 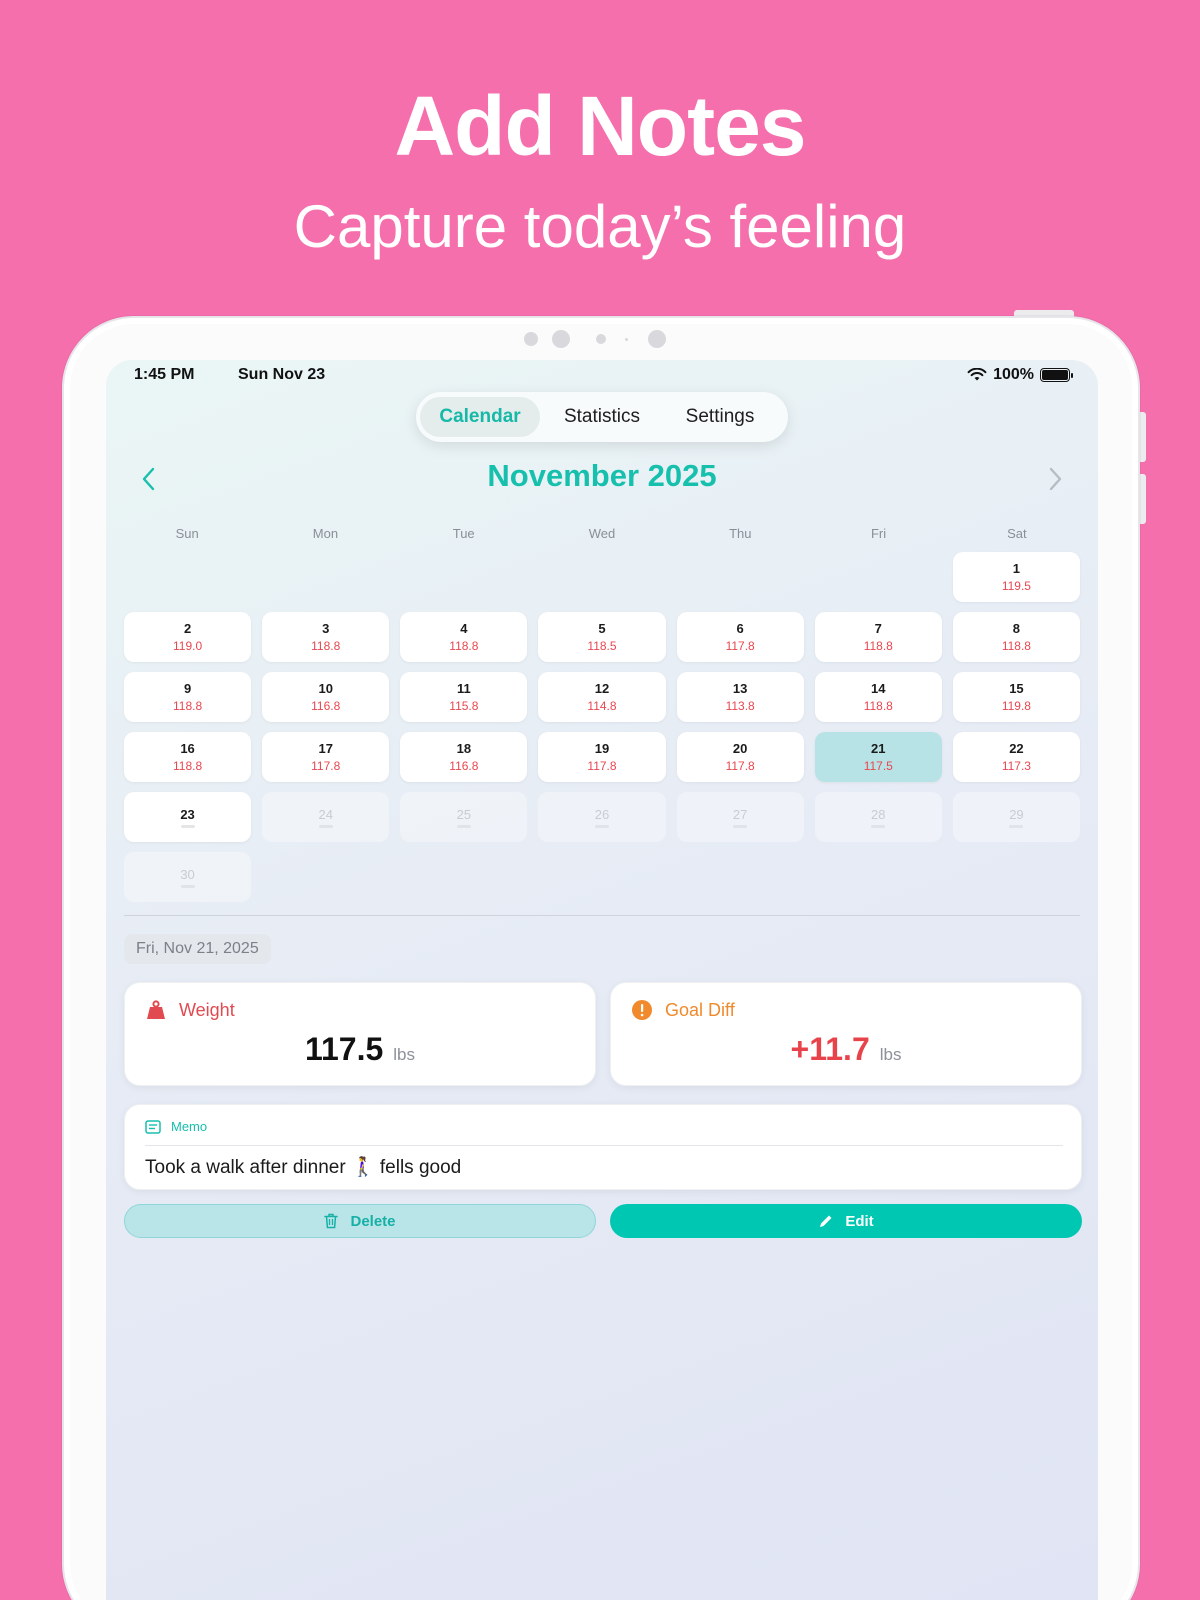 I want to click on month-title: November 2025, so click(x=602, y=475).